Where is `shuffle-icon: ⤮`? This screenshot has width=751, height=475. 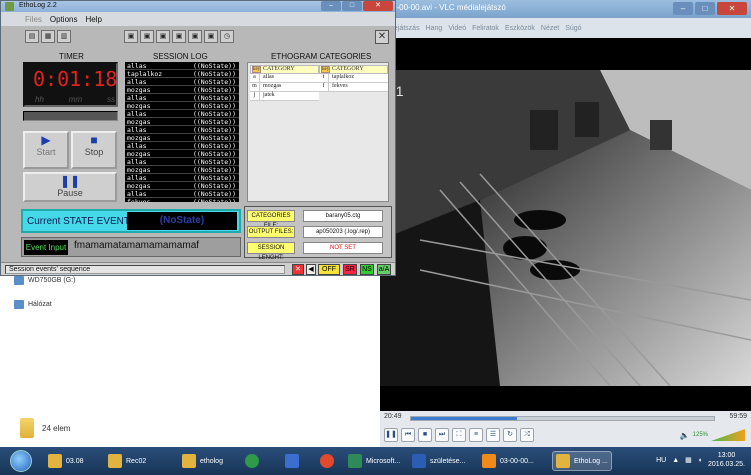 shuffle-icon: ⤮ is located at coordinates (527, 435).